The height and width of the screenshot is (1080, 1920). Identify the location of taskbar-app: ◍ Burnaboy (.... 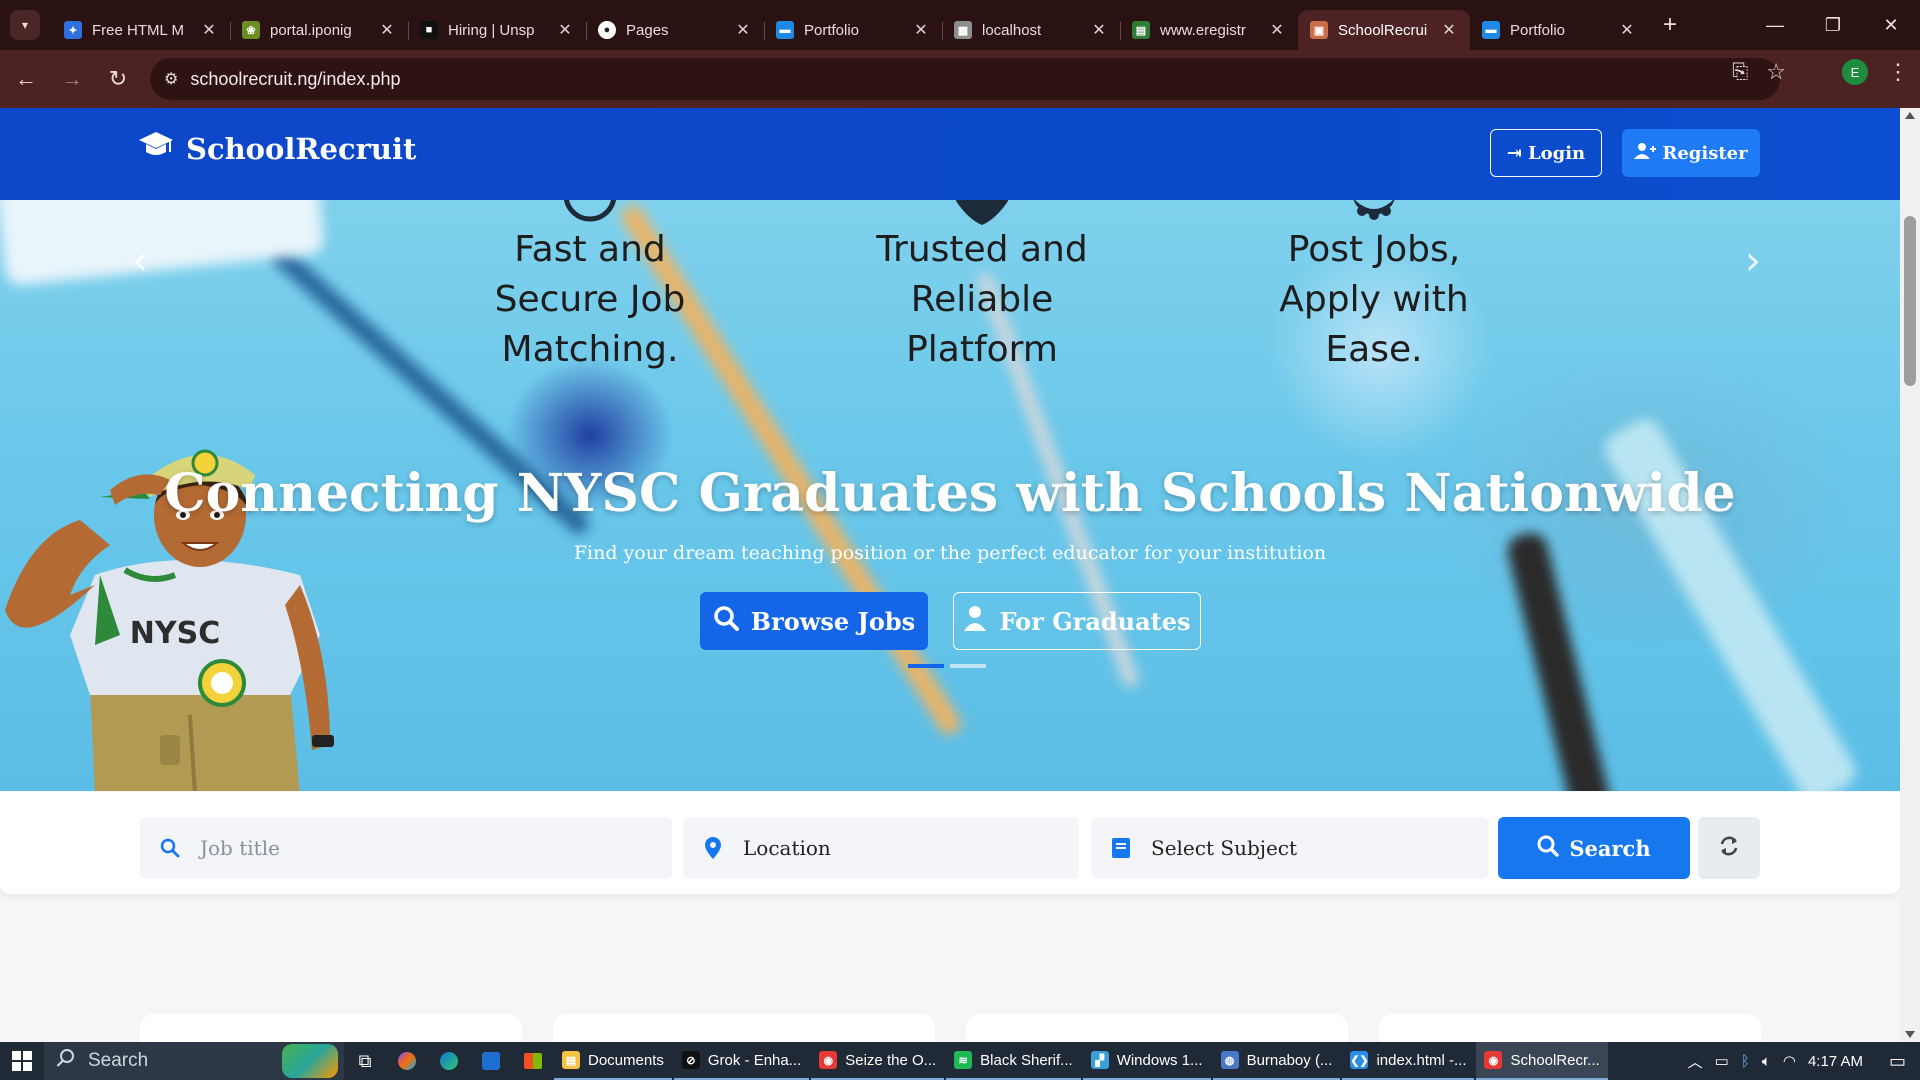
(1276, 1061).